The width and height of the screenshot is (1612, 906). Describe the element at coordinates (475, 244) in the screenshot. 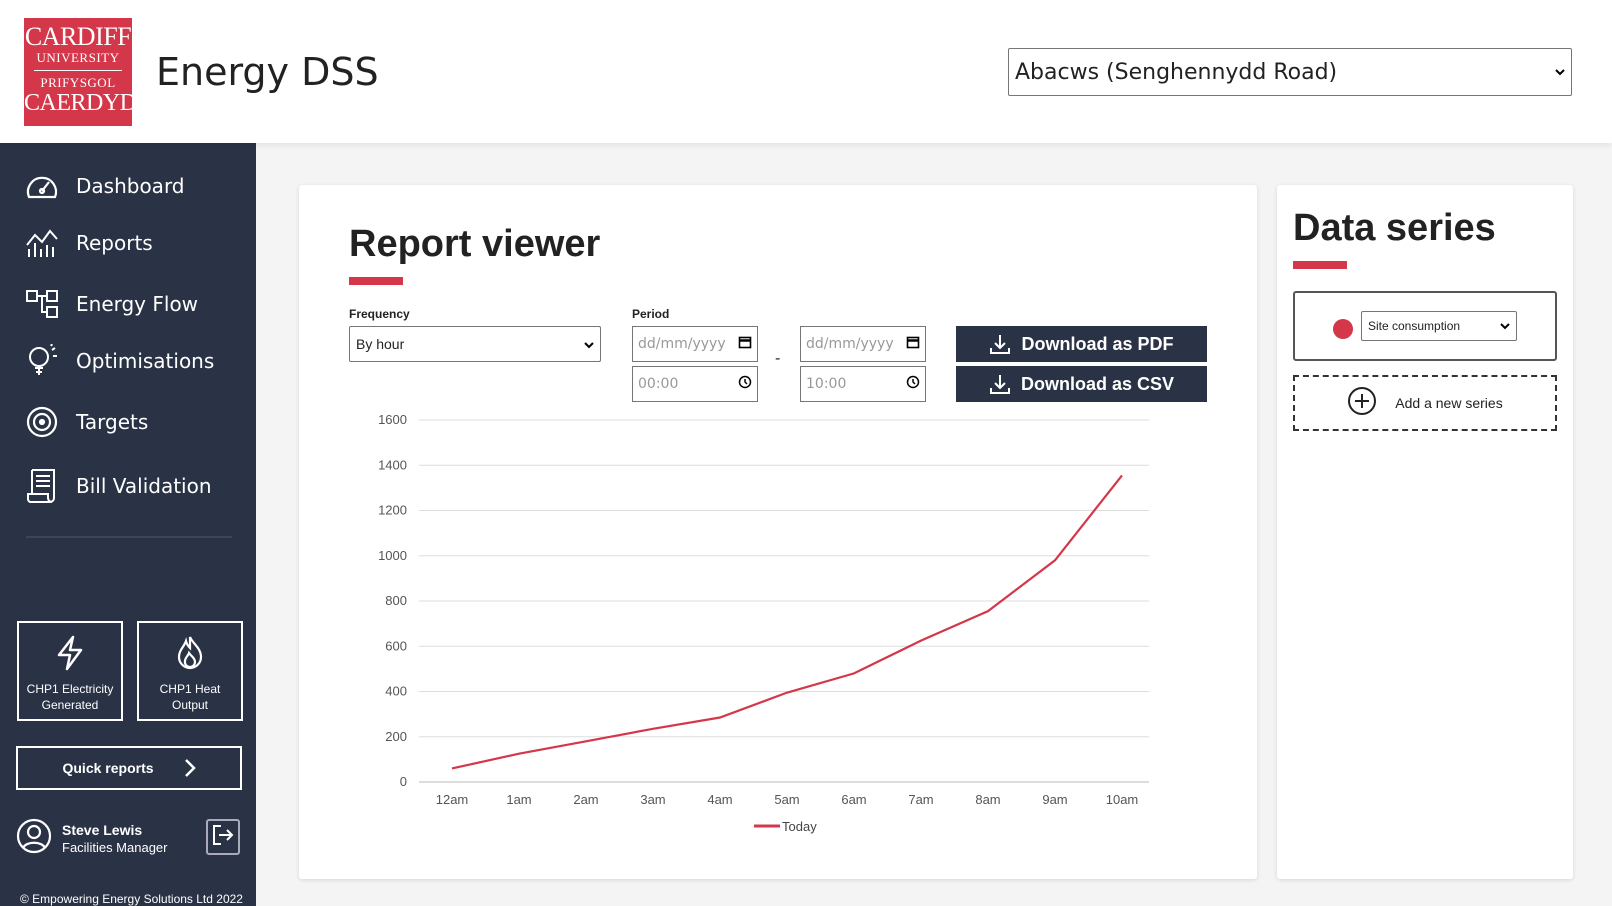

I see `page-title: Report viewer` at that location.